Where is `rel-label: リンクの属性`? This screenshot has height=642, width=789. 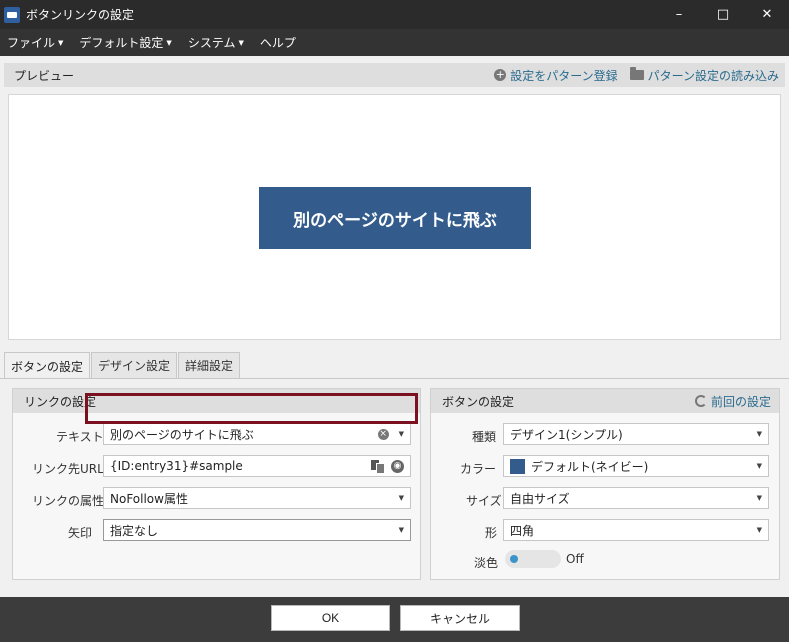
rel-label: リンクの属性 is located at coordinates (68, 501).